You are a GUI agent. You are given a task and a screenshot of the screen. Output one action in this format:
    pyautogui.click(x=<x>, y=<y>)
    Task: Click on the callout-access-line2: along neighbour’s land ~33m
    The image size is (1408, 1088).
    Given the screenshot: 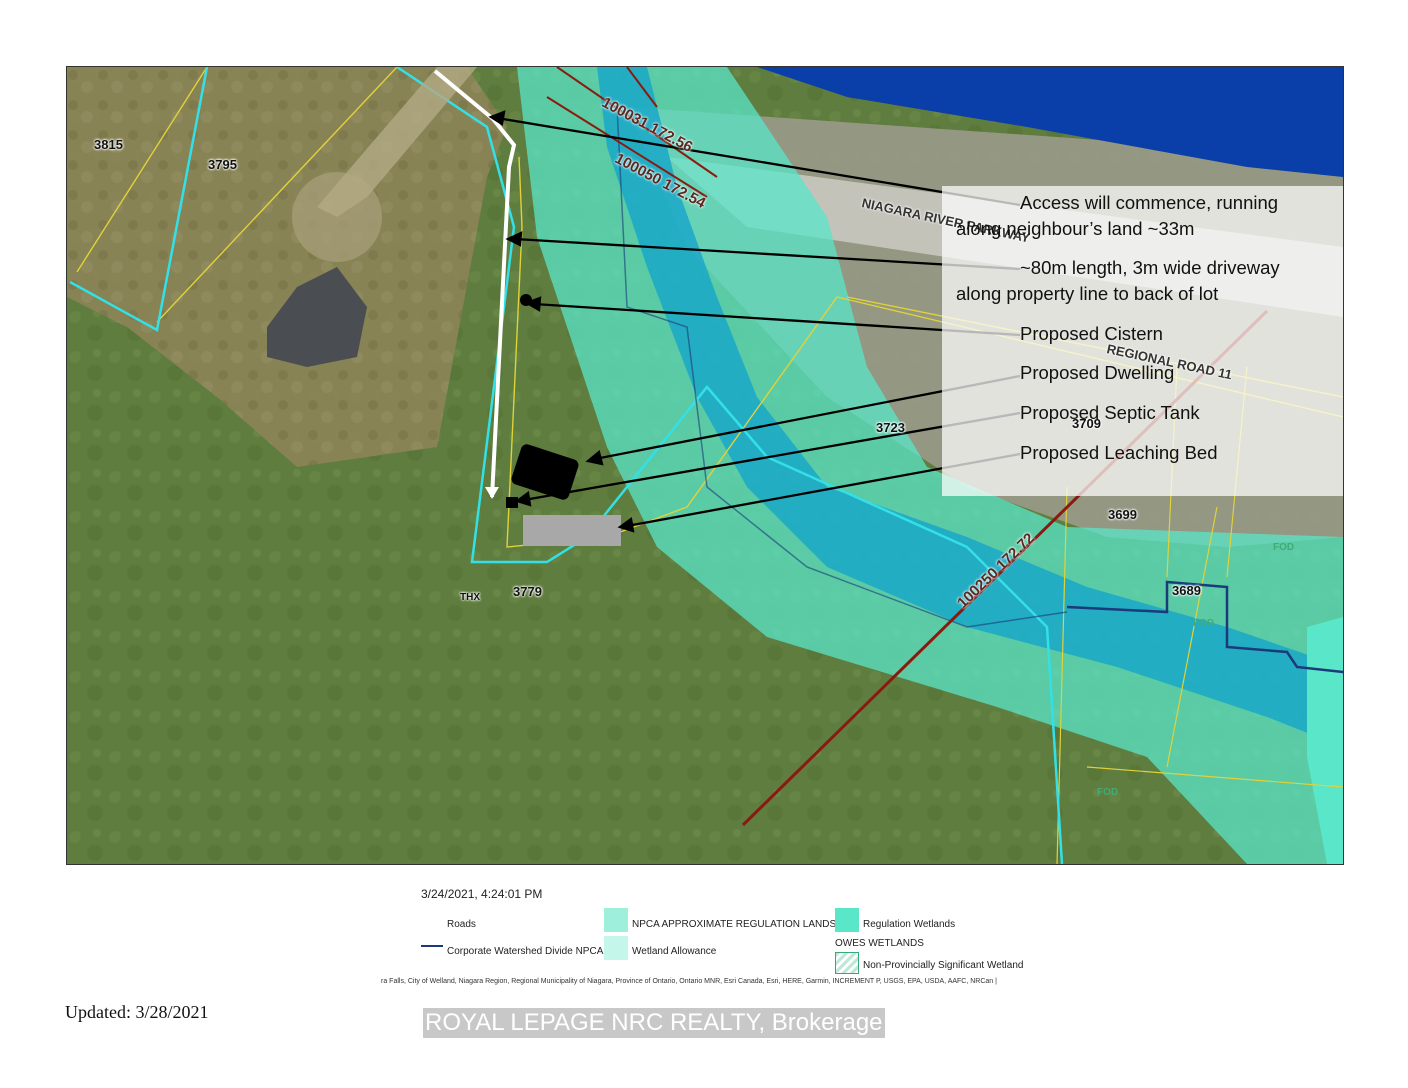 What is the action you would take?
    pyautogui.click(x=1075, y=228)
    